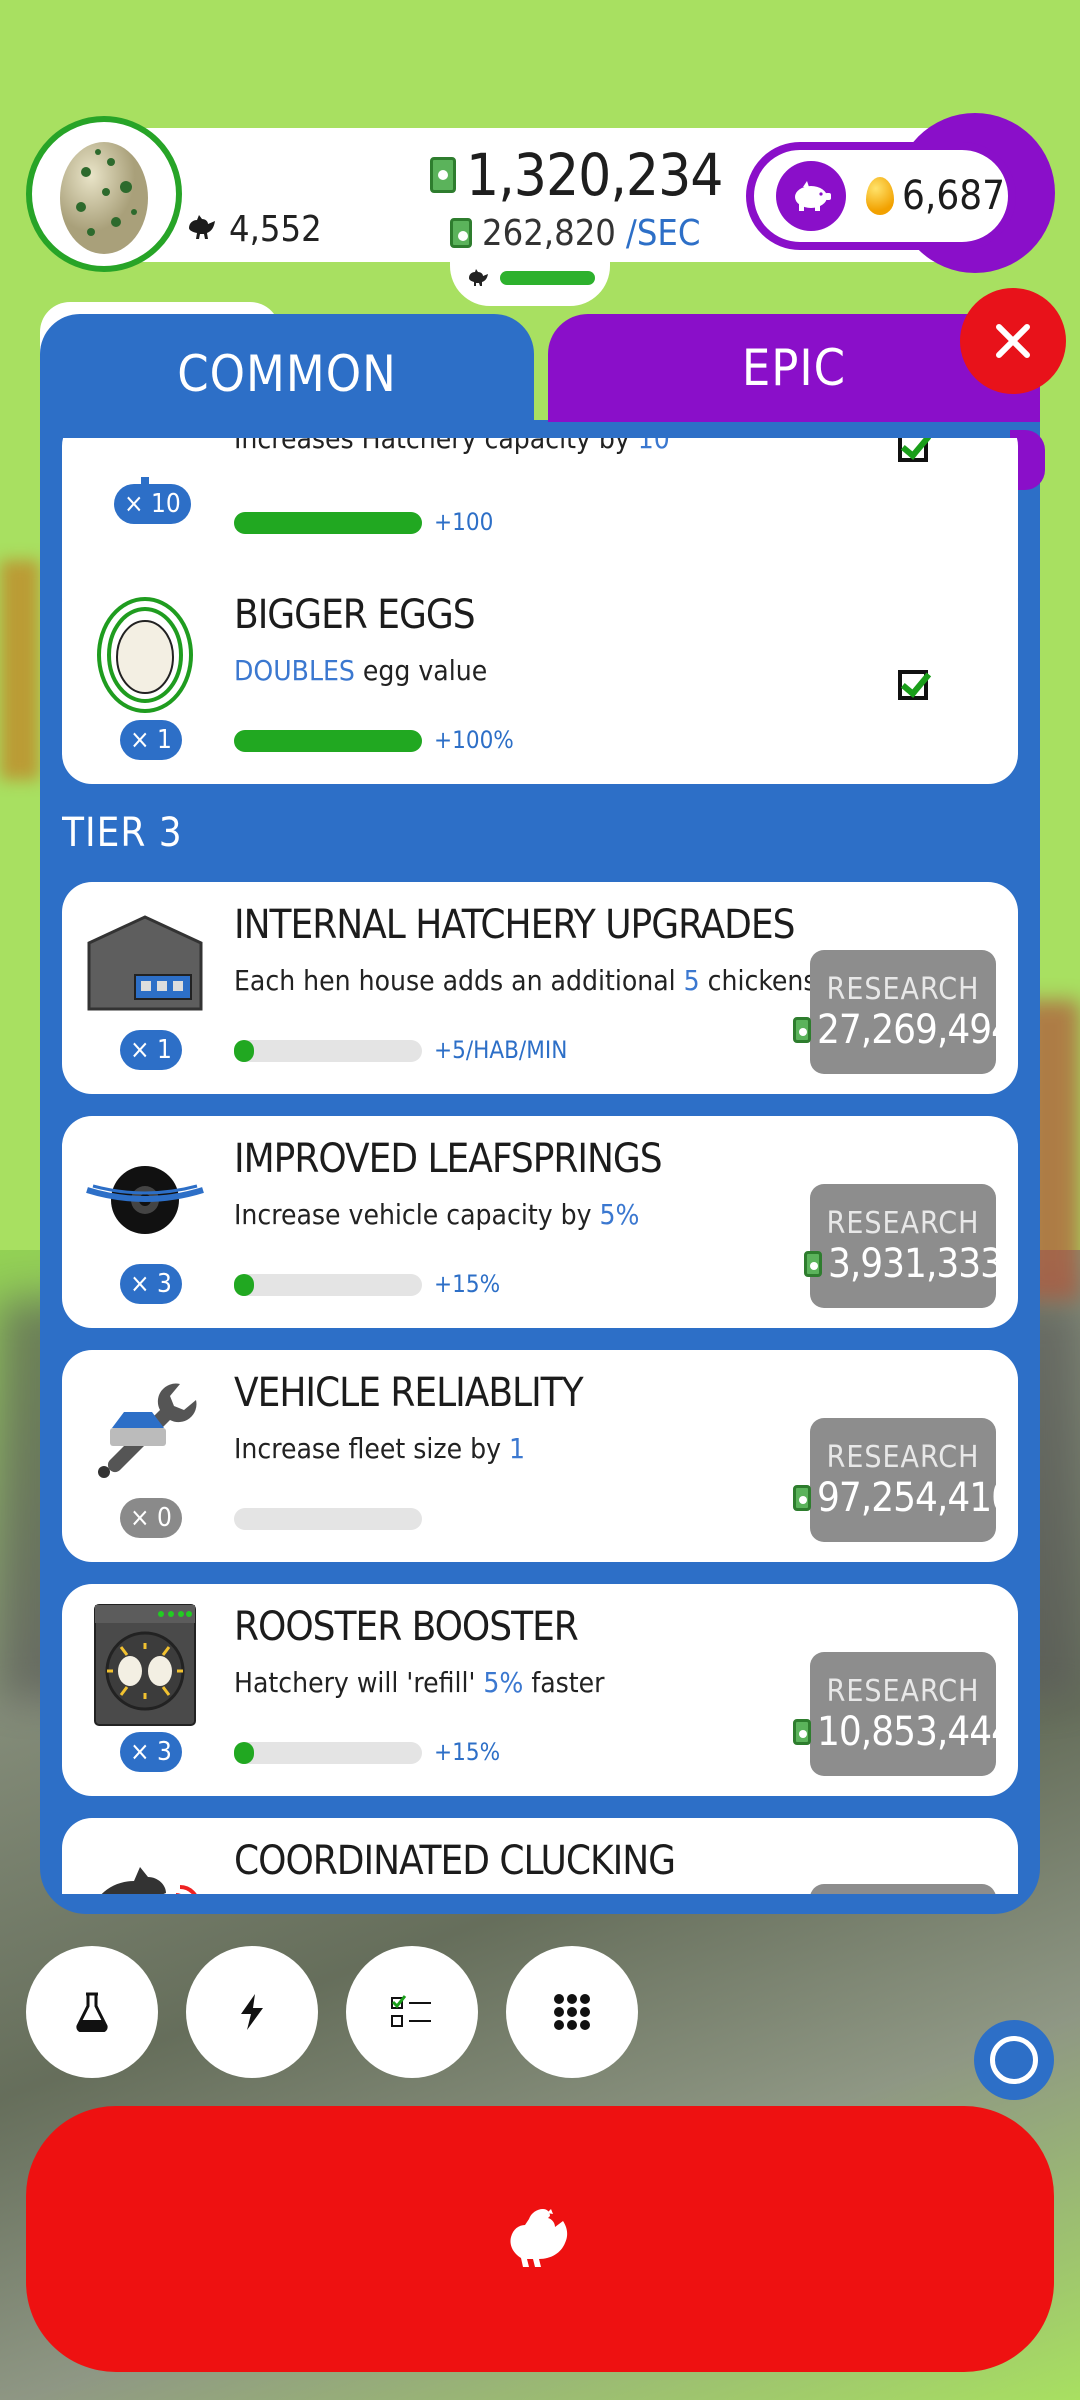 The height and width of the screenshot is (2400, 1080). I want to click on research-title: COORDINATED CLUCKING, so click(455, 1861).